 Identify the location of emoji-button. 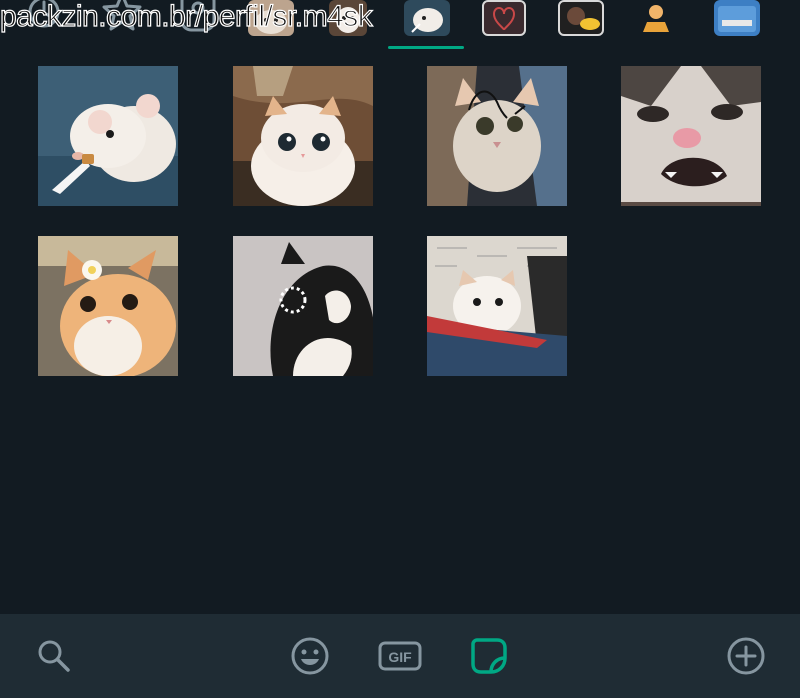
(310, 656).